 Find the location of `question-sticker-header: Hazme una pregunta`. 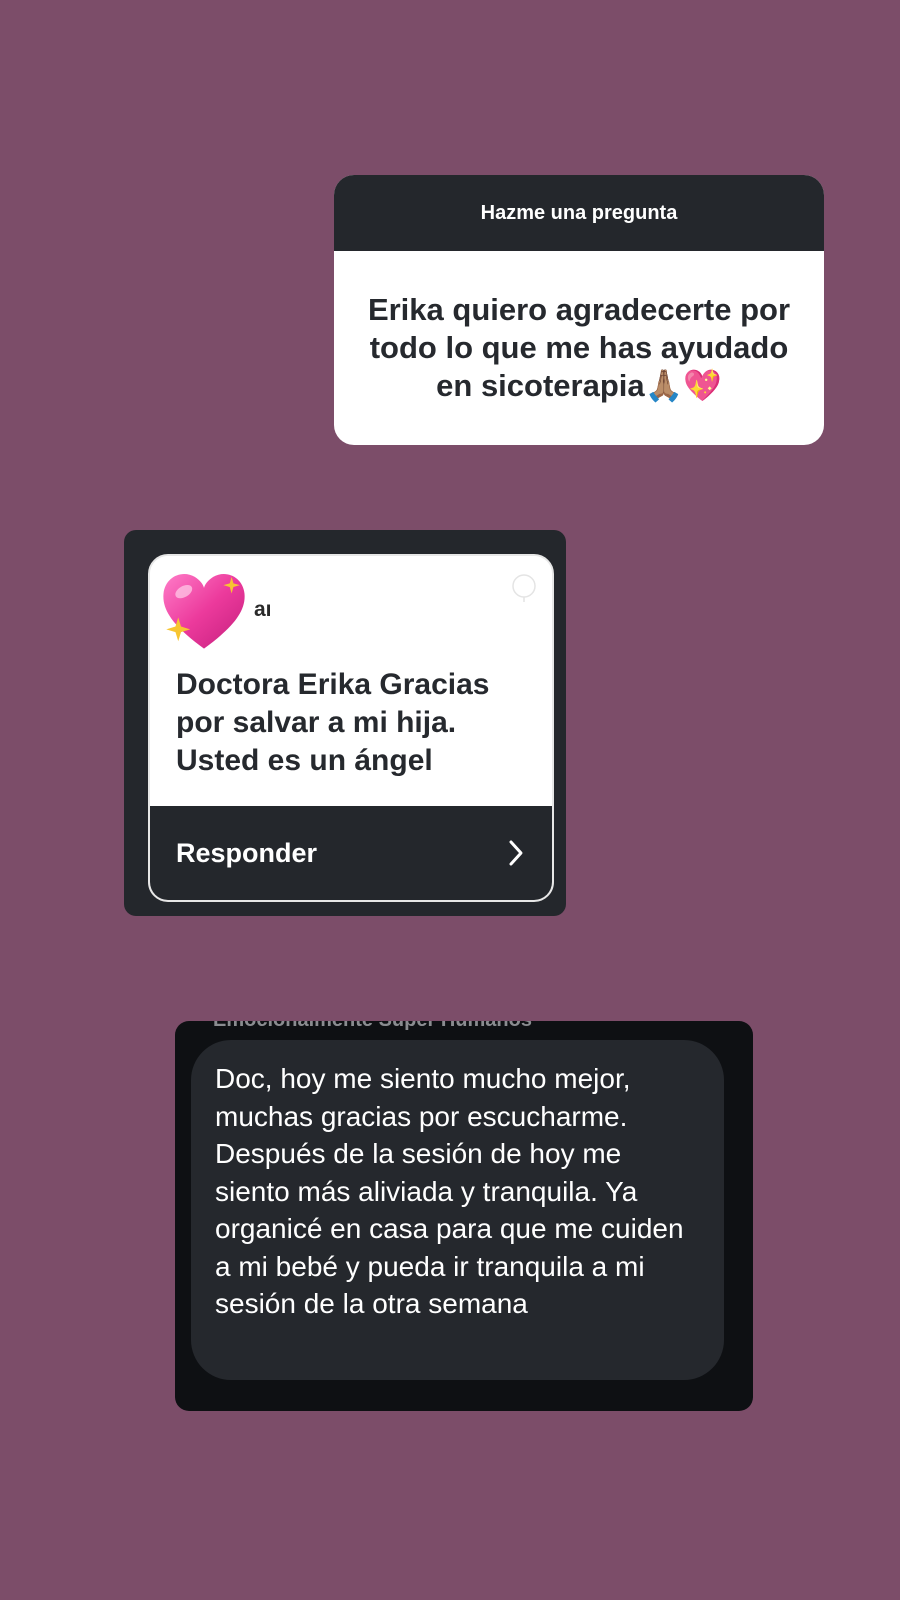

question-sticker-header: Hazme una pregunta is located at coordinates (579, 213).